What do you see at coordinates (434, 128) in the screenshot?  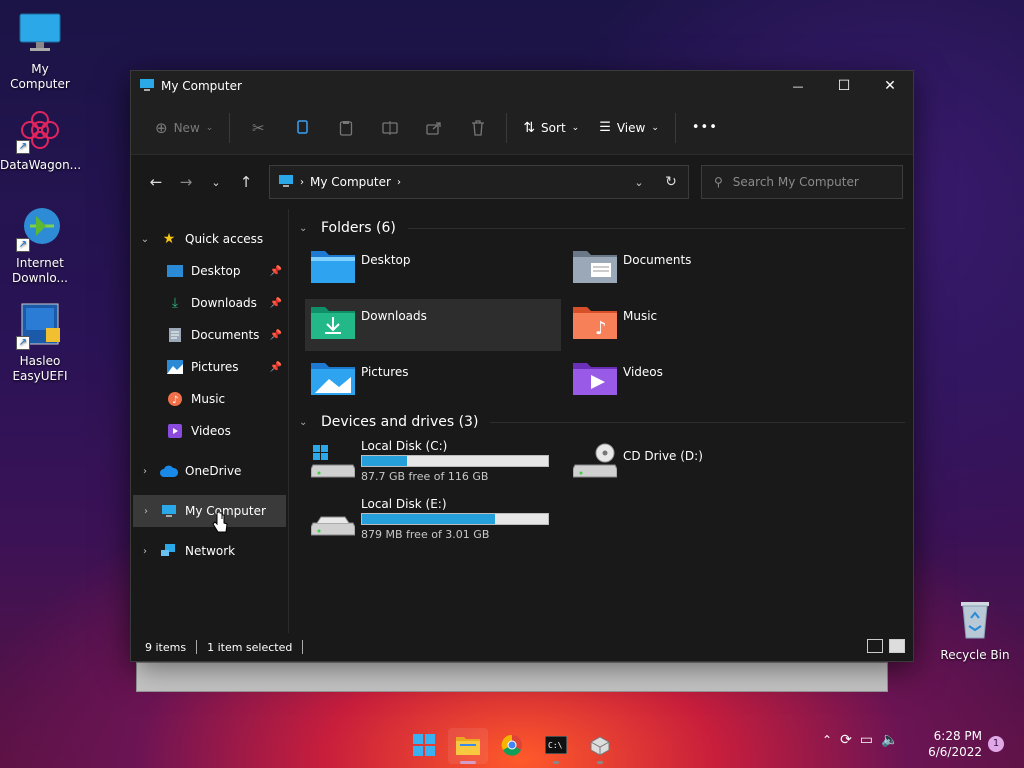 I see `share-icon` at bounding box center [434, 128].